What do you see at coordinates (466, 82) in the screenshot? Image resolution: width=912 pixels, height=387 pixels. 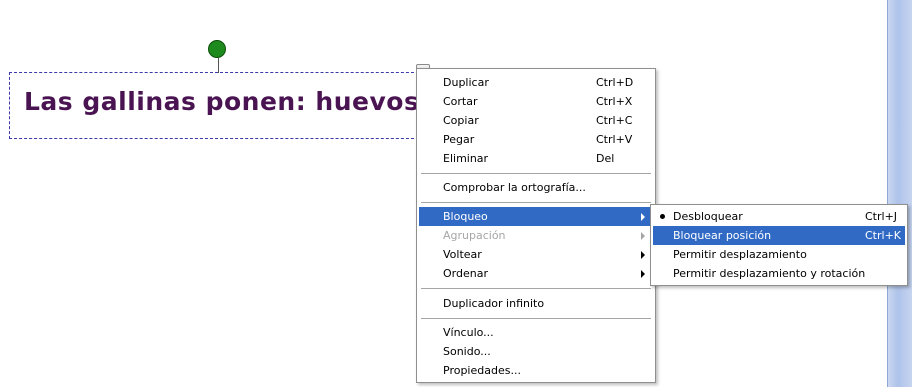 I see `menu-item-label: Duplicar` at bounding box center [466, 82].